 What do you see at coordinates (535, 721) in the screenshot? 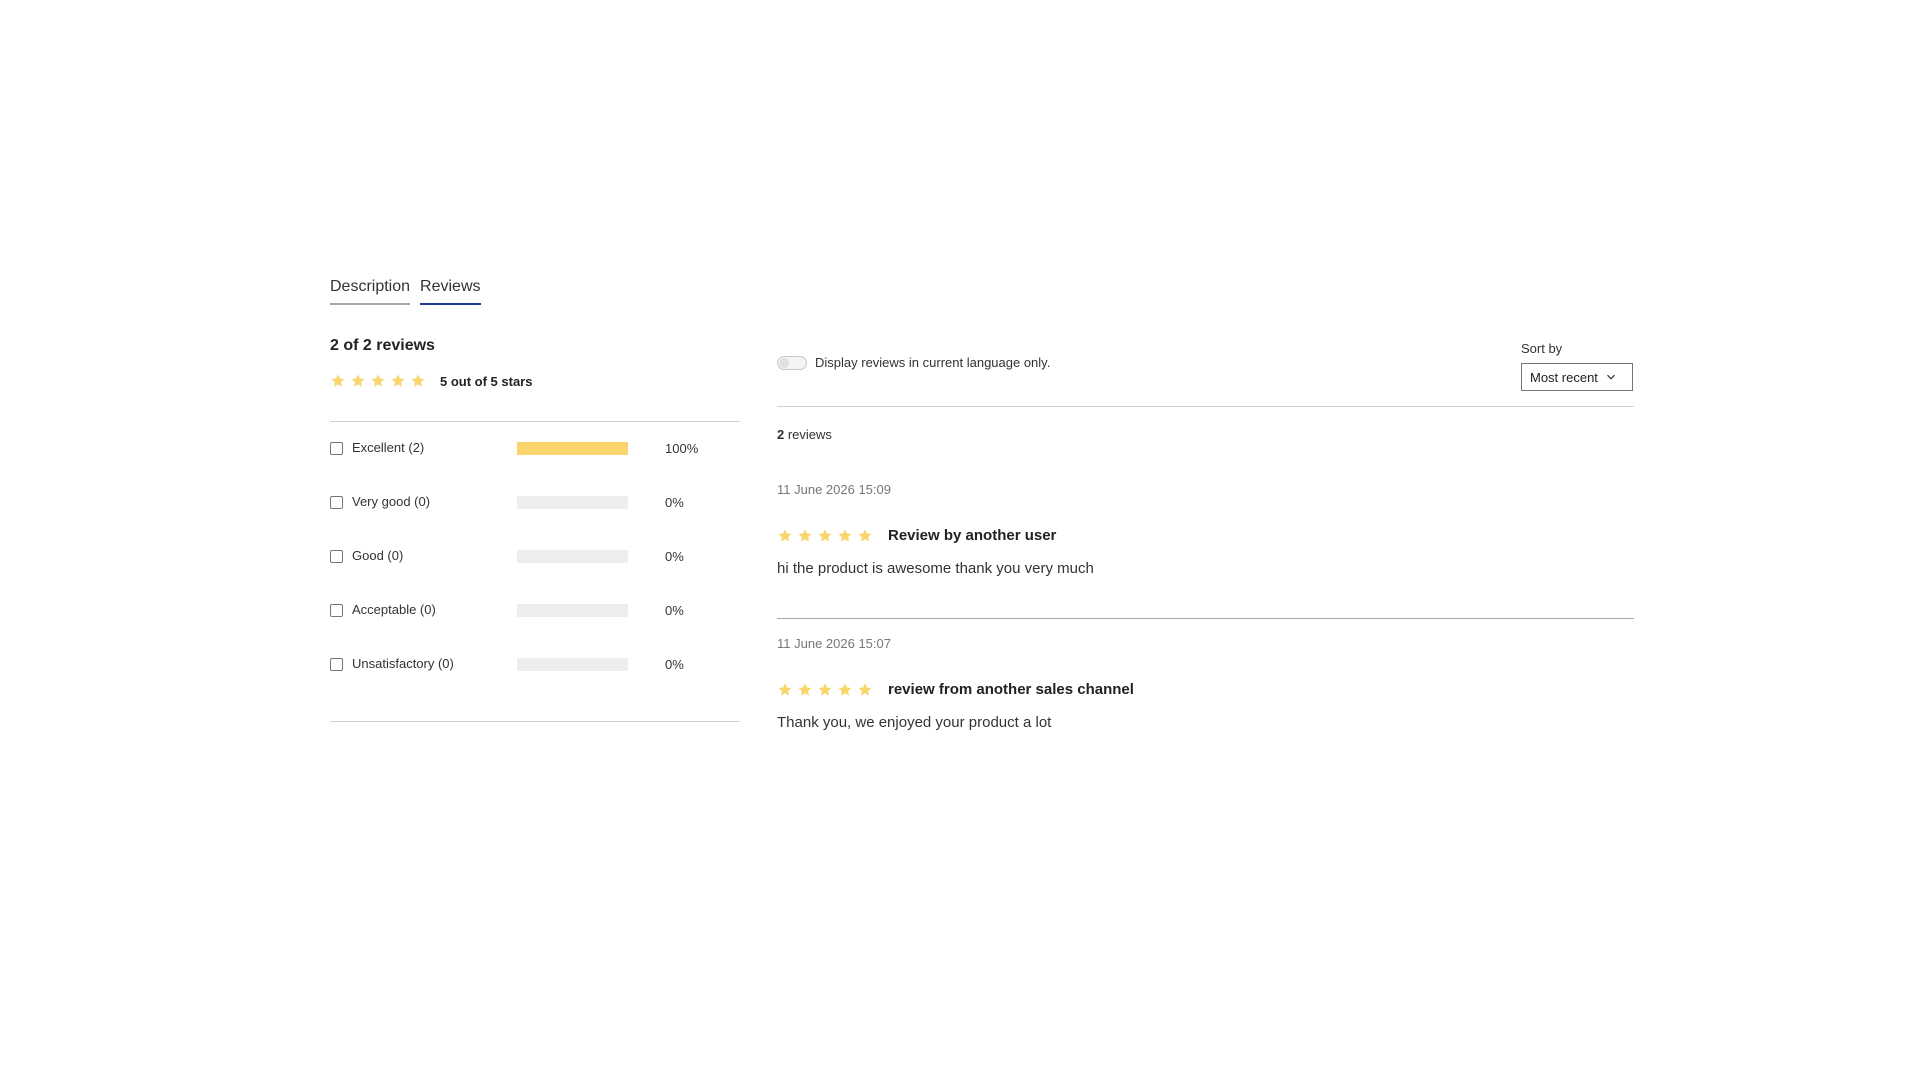
I see `filter-divider` at bounding box center [535, 721].